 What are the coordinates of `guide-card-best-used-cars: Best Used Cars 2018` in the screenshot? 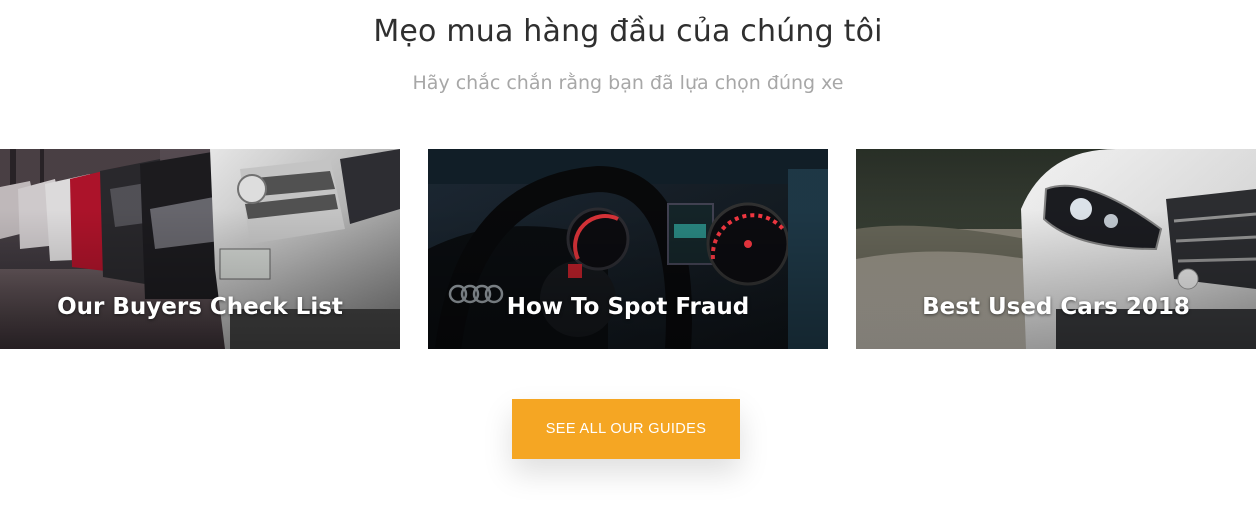 It's located at (1056, 249).